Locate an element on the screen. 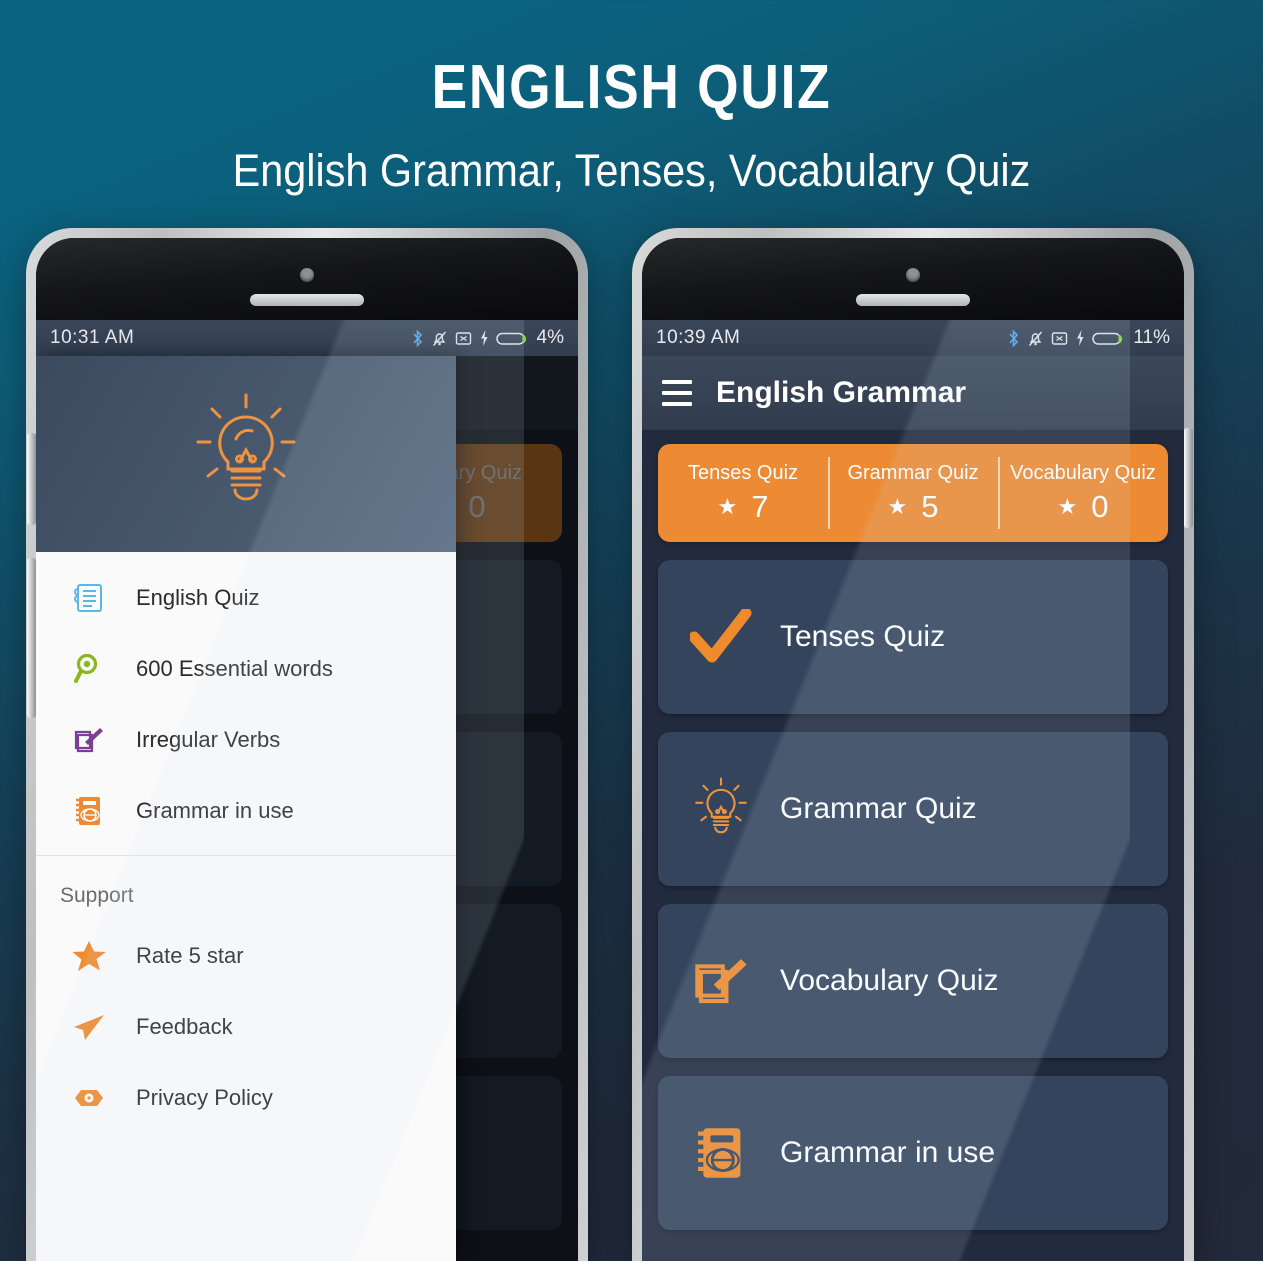 Image resolution: width=1263 pixels, height=1261 pixels. drawer-item-english-quiz: English Quiz is located at coordinates (246, 597).